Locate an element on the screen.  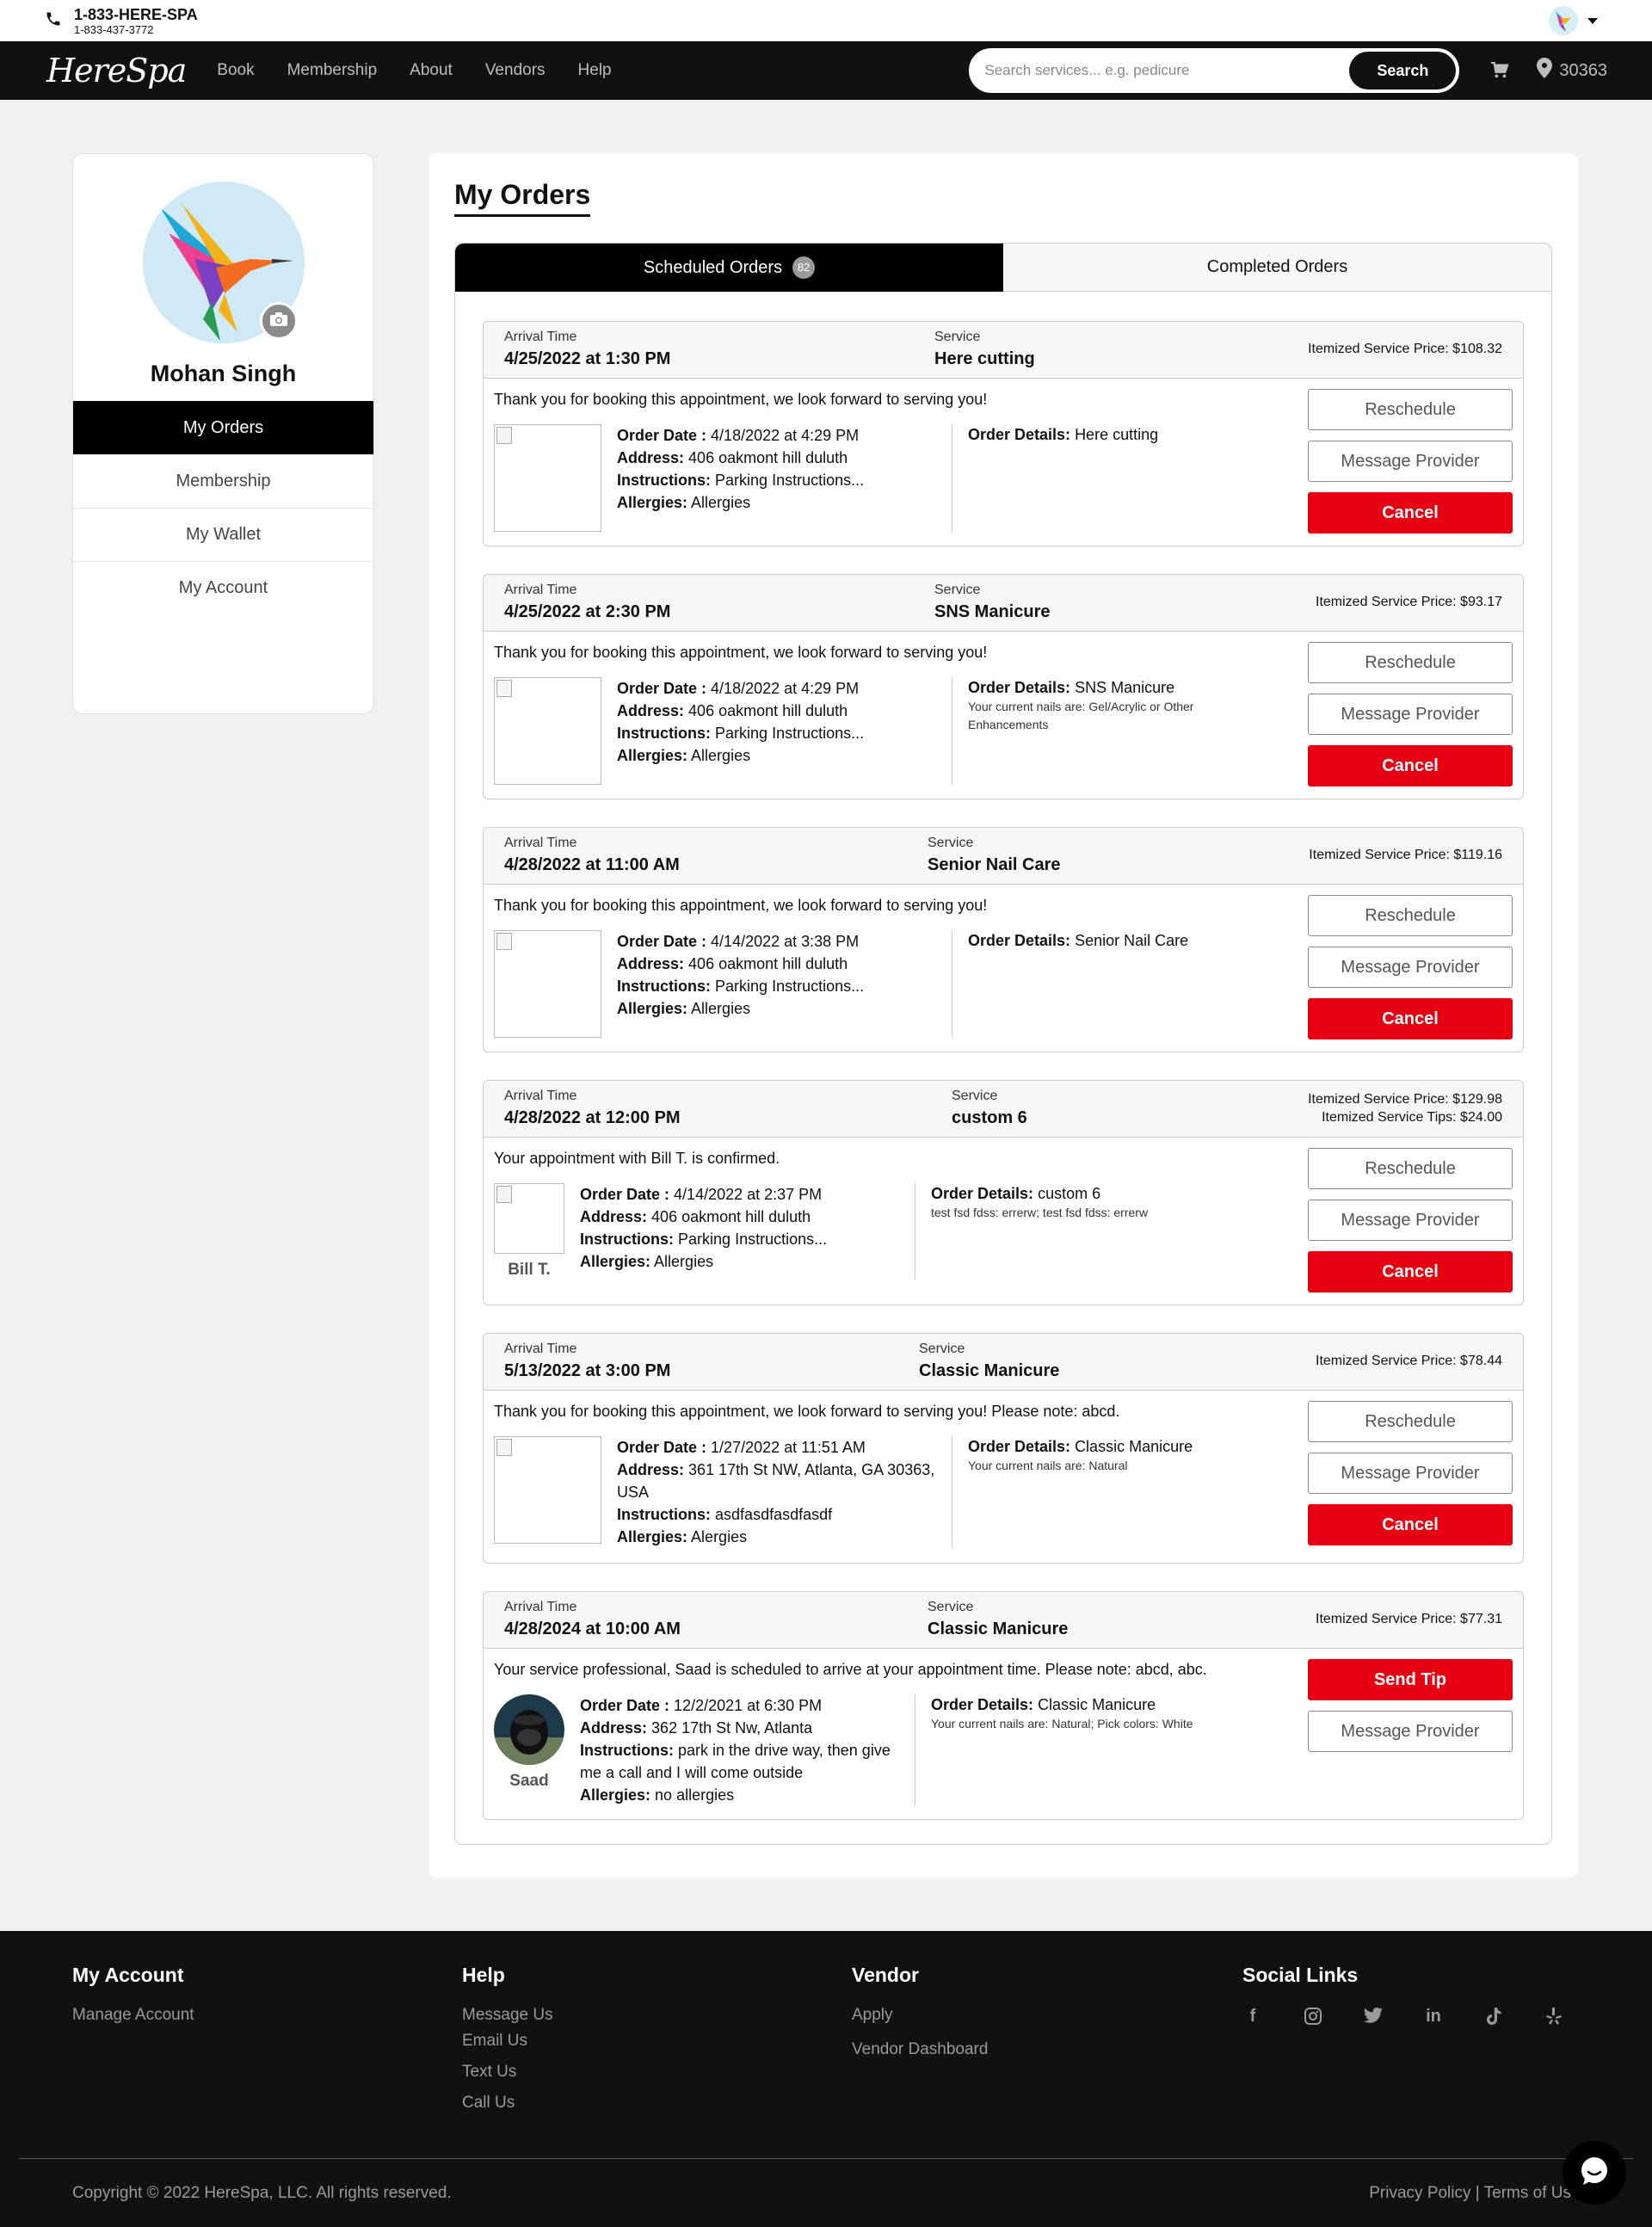
footer-link-text-us: Text Us is located at coordinates (508, 2073).